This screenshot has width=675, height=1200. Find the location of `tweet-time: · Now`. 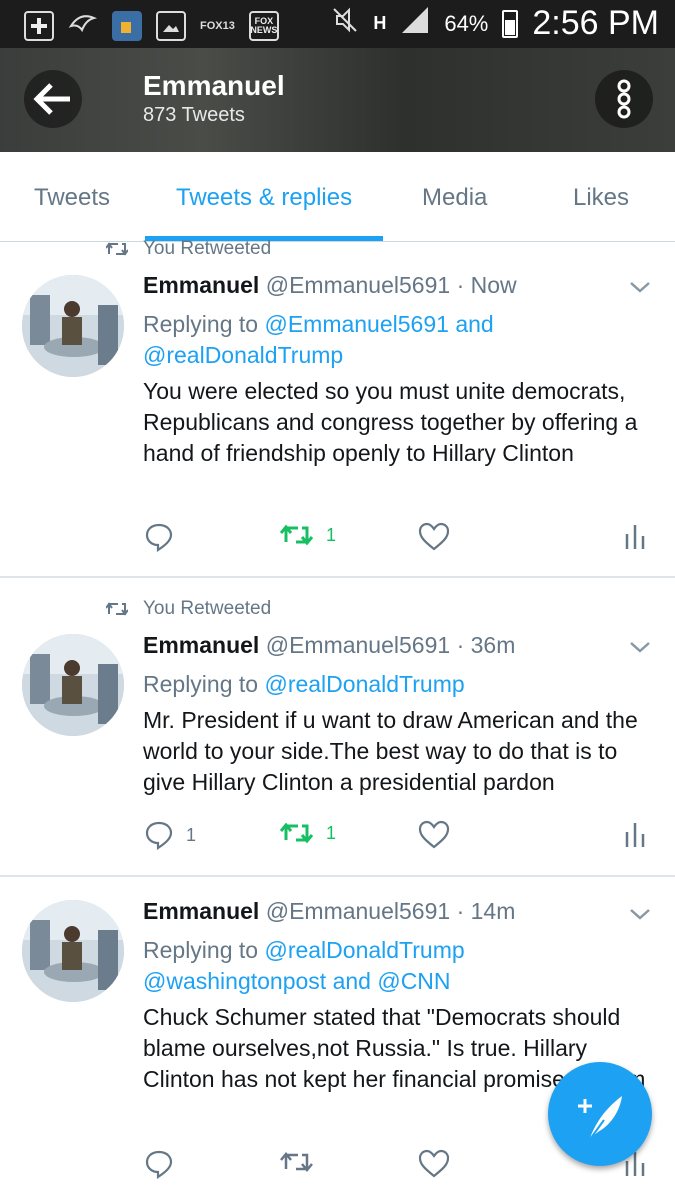

tweet-time: · Now is located at coordinates (486, 285).